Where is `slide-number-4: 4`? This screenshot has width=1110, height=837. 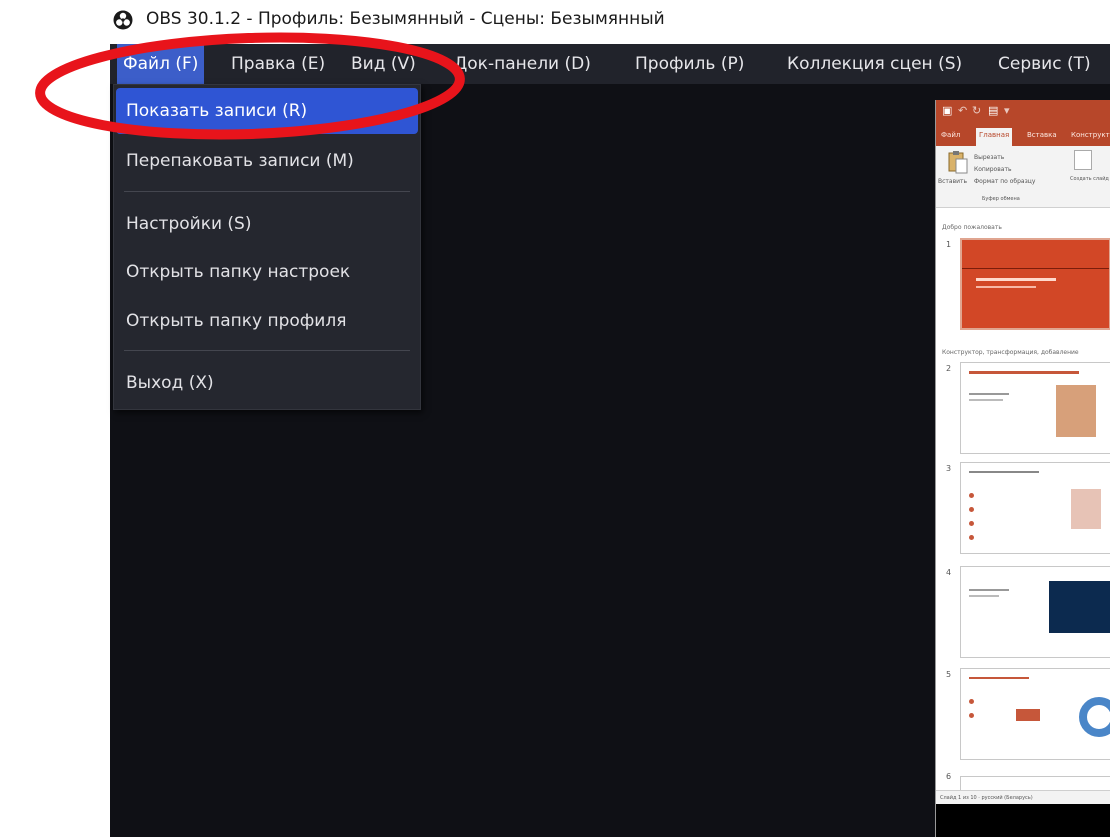
slide-number-4: 4 is located at coordinates (949, 572).